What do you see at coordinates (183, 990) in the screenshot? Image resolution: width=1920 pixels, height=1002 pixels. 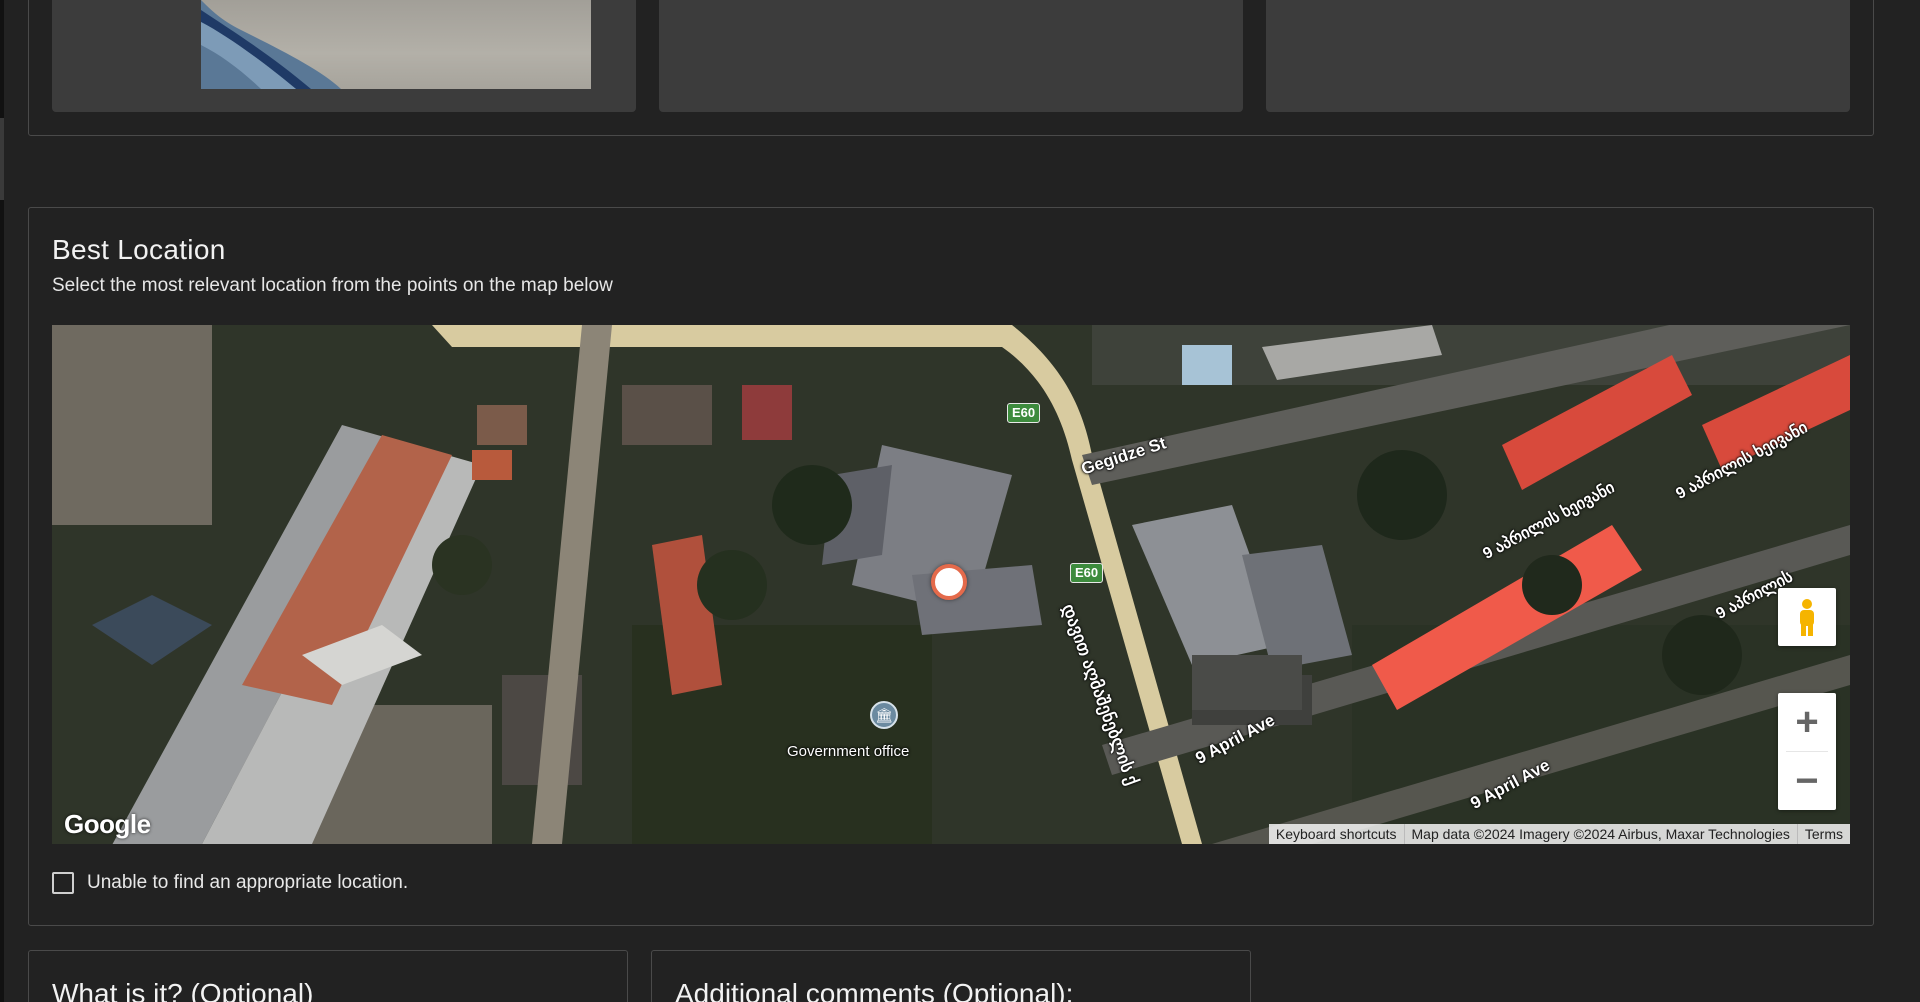 I see `what-is-it-title: What is it? (Optional)` at bounding box center [183, 990].